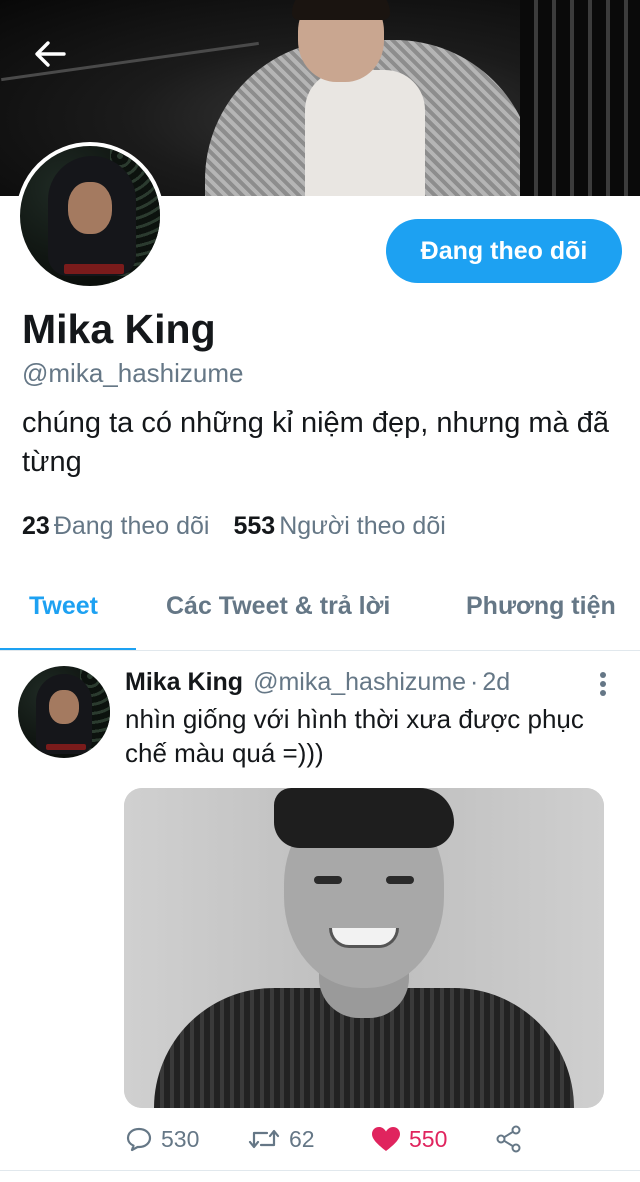 Image resolution: width=640 pixels, height=1182 pixels. Describe the element at coordinates (364, 881) in the screenshot. I see `photo-eyes` at that location.